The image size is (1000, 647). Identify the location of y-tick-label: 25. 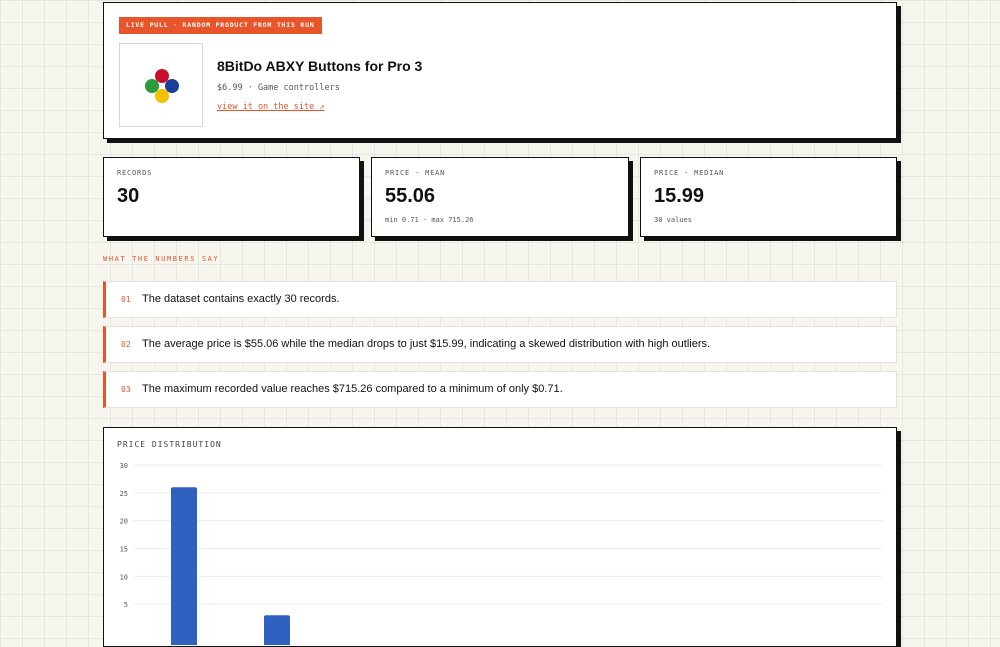
(124, 494).